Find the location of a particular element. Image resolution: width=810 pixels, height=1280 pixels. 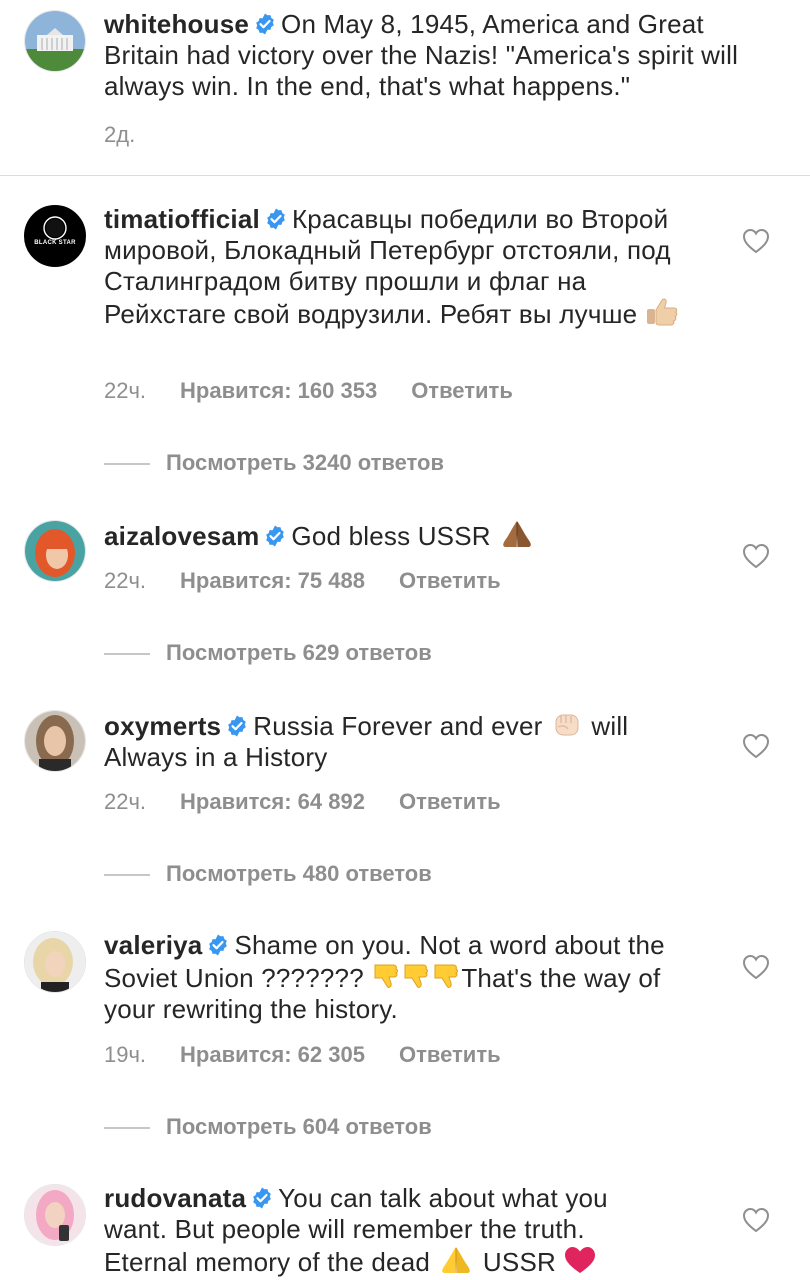

comment-meta: 22ч. Нравится: 64 892 Ответить is located at coordinates (302, 802).